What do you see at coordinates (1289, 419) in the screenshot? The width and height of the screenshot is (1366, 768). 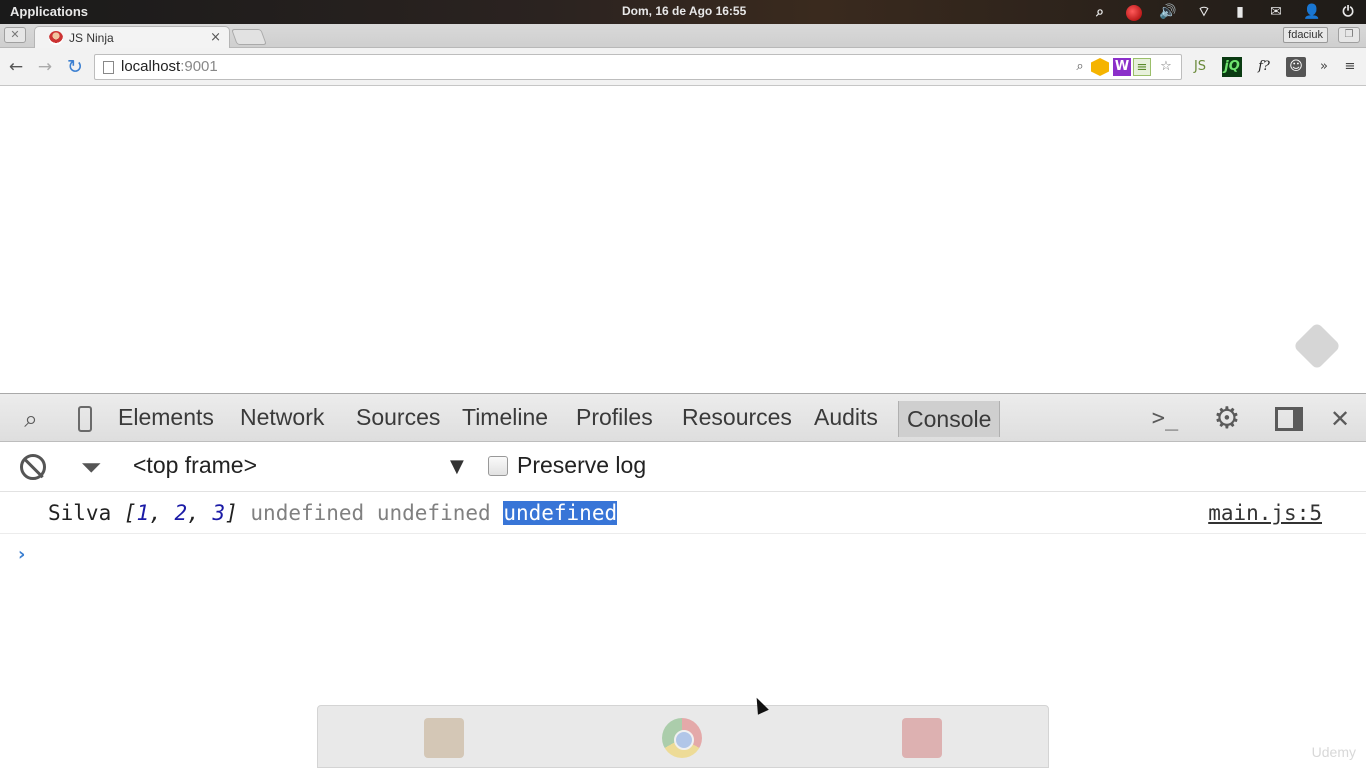 I see `dock-side-icon` at bounding box center [1289, 419].